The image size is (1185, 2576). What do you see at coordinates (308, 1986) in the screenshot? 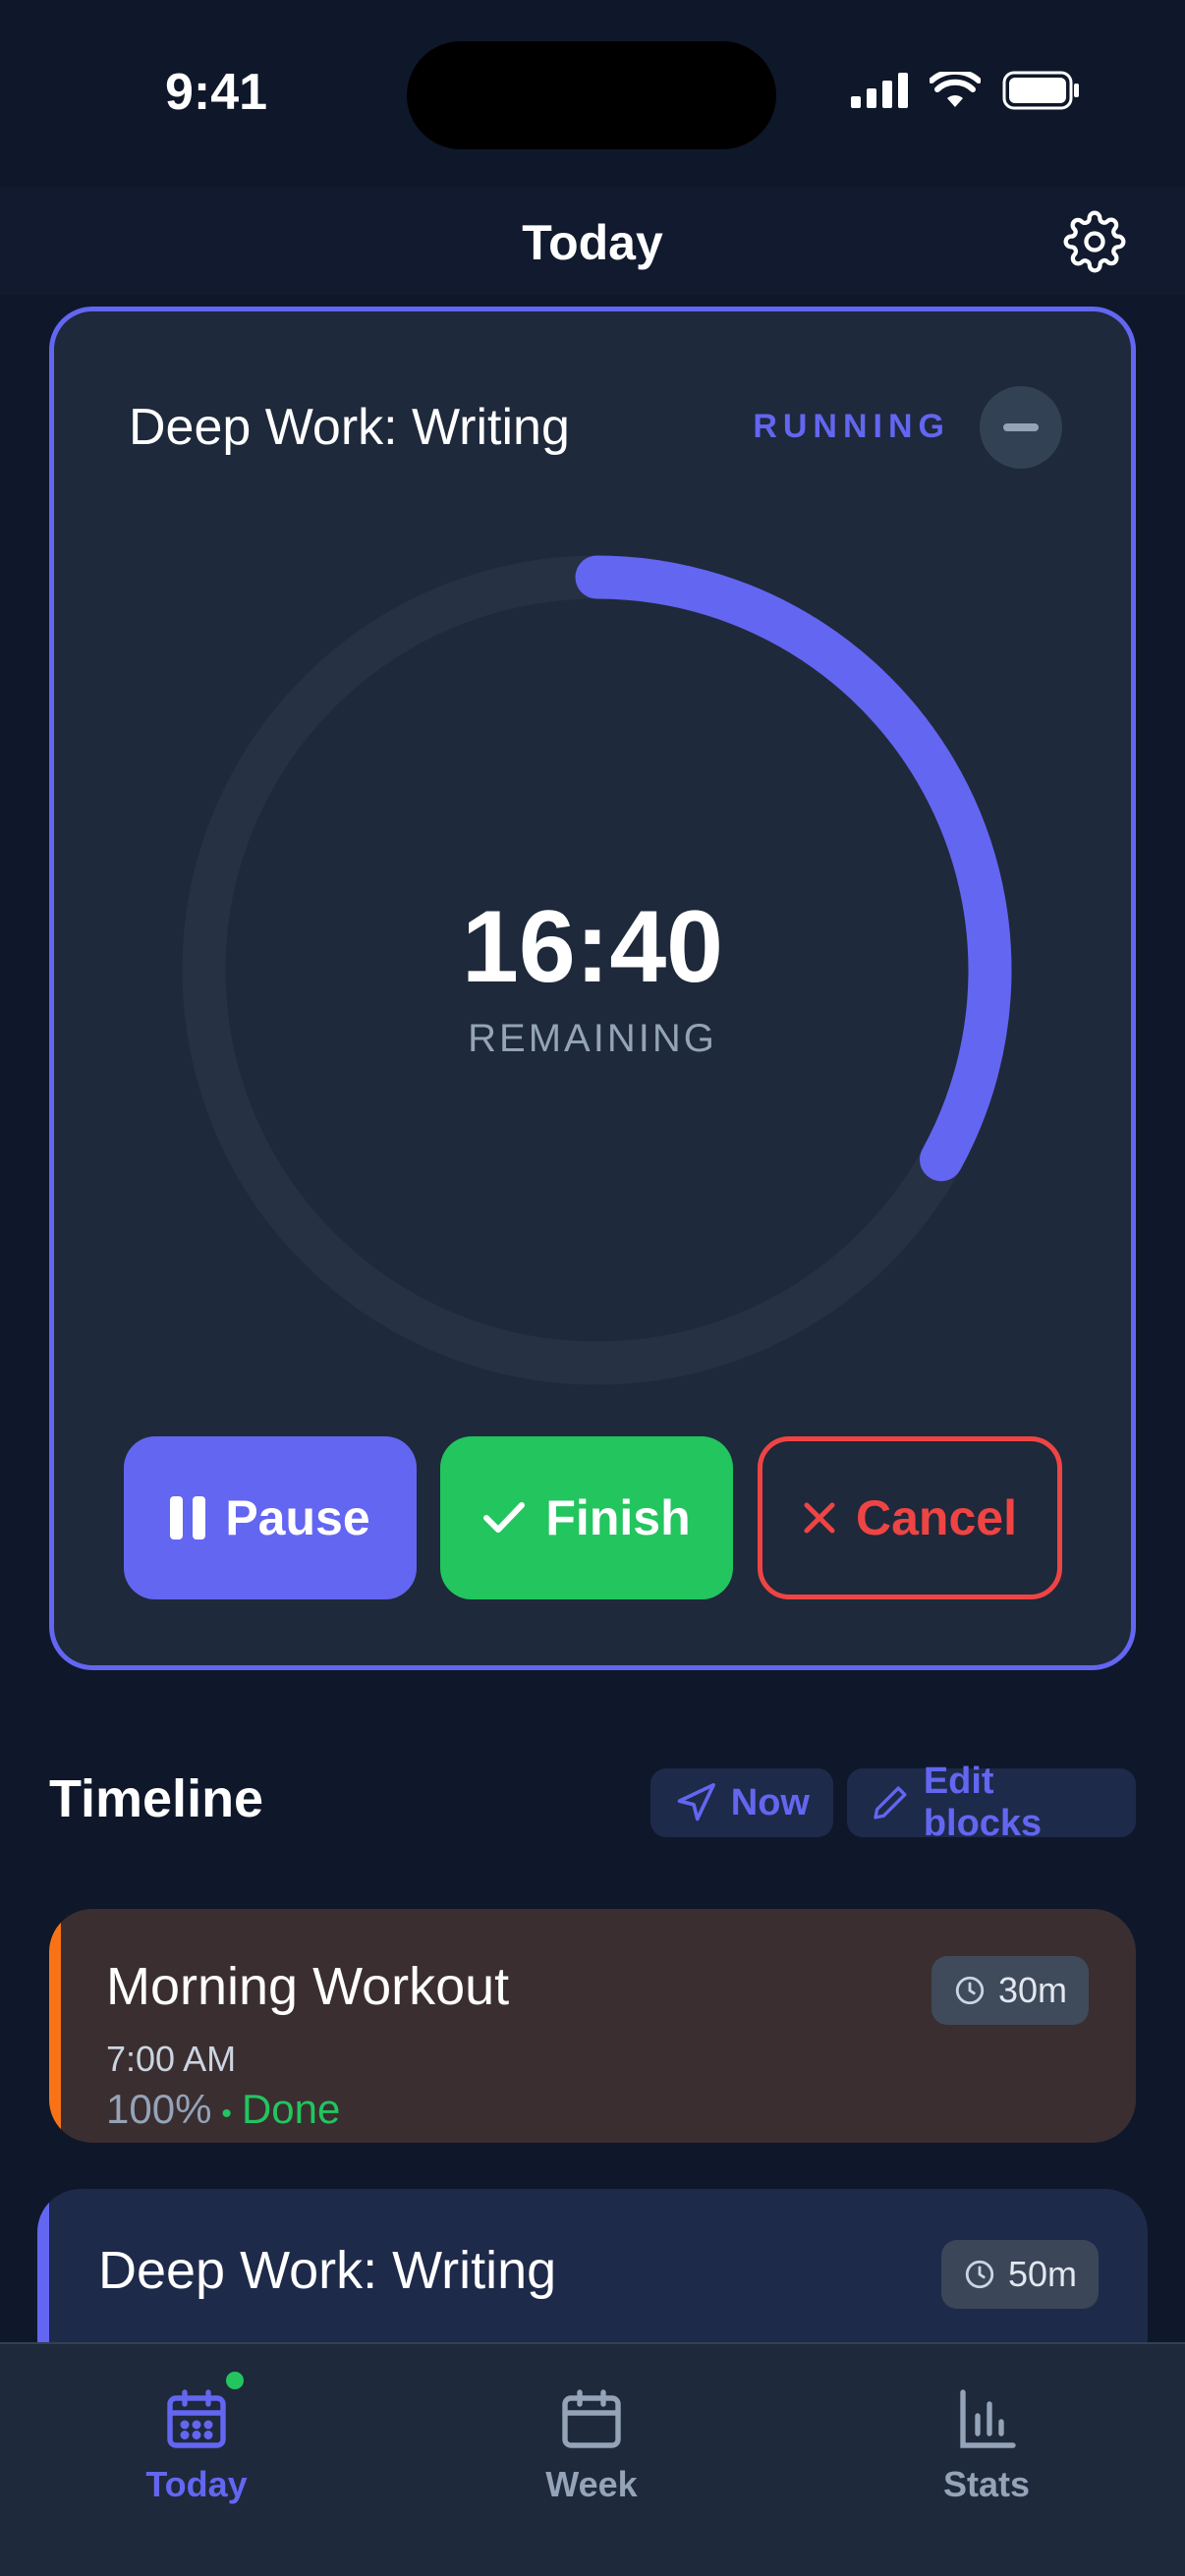
I see `block-title: Morning Workout` at bounding box center [308, 1986].